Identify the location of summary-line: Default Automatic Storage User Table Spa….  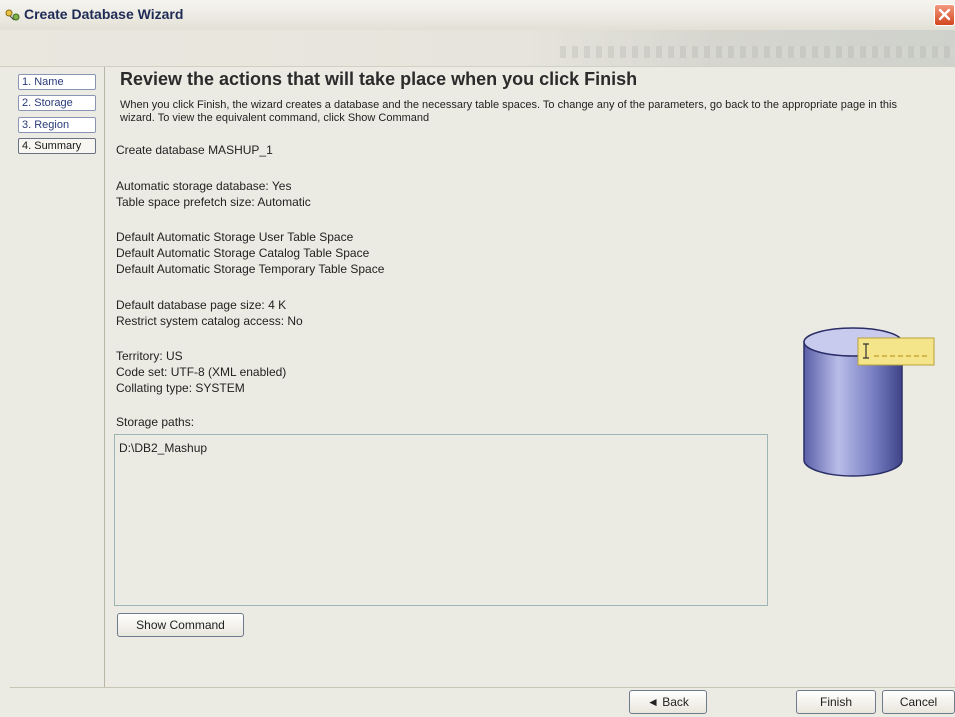
(235, 237).